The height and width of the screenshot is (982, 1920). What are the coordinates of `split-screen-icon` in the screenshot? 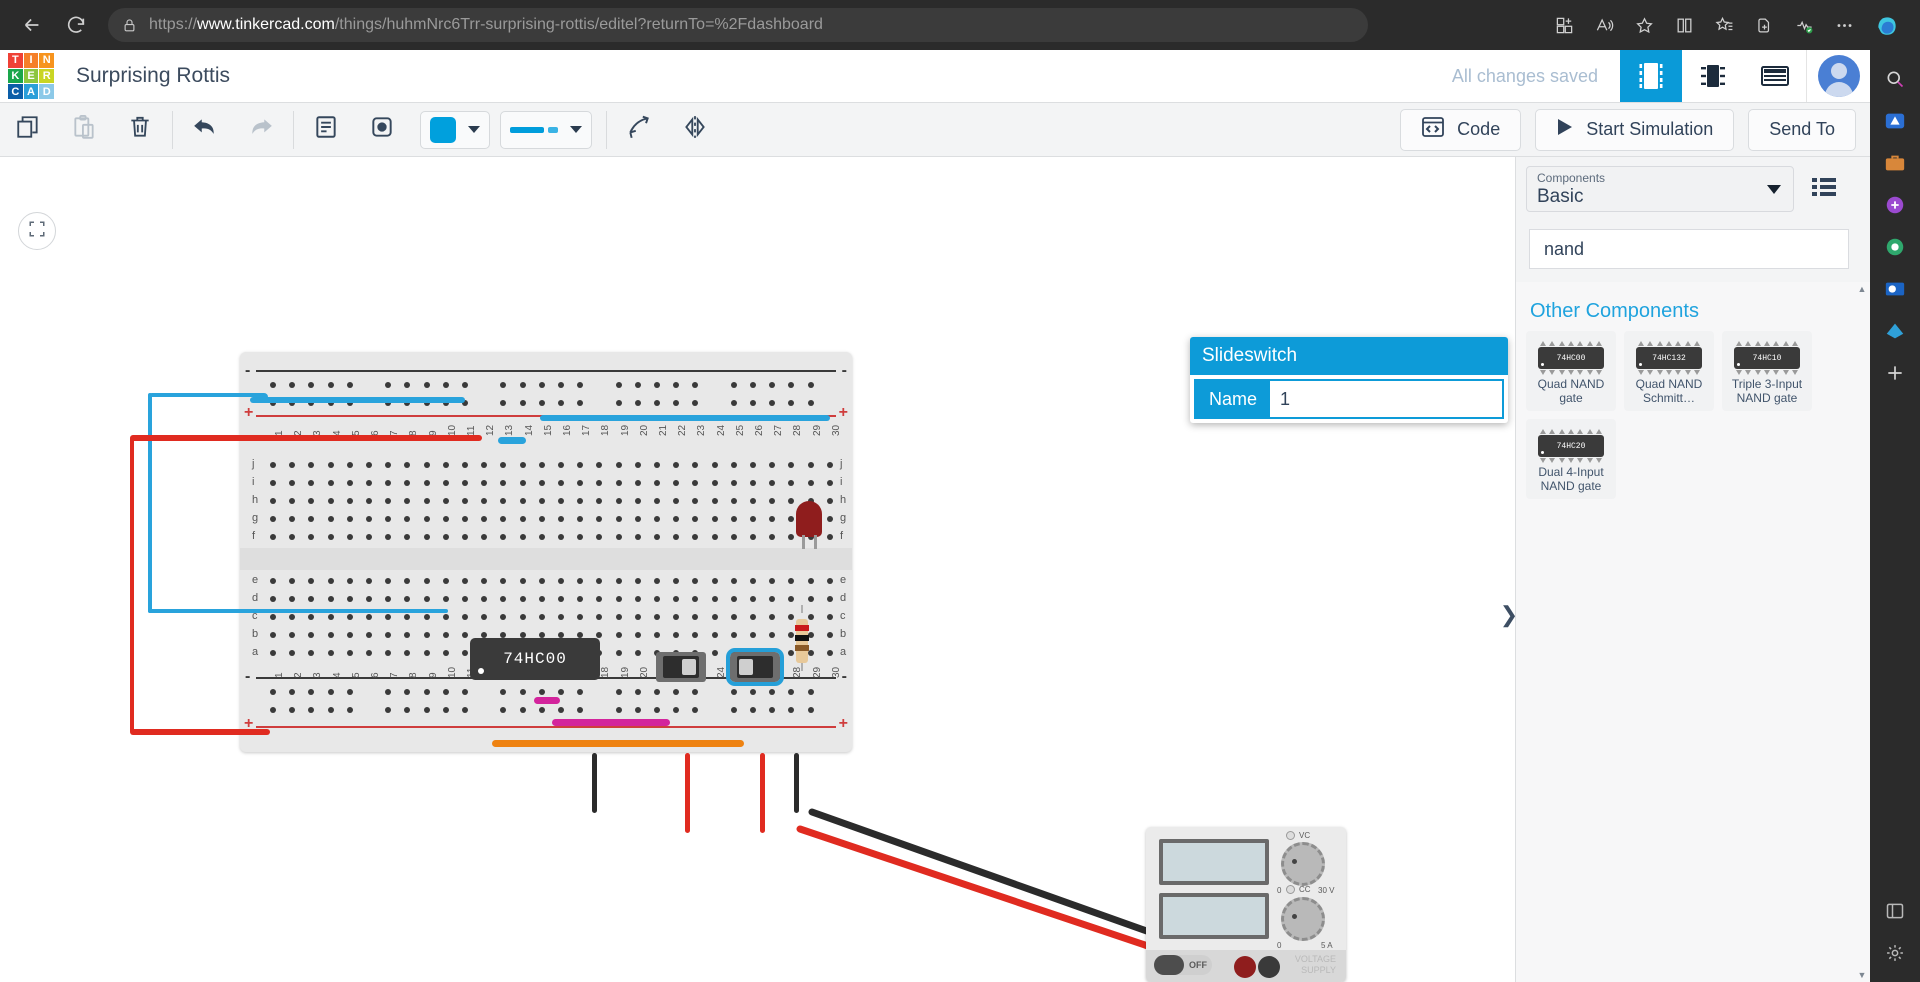 It's located at (1684, 25).